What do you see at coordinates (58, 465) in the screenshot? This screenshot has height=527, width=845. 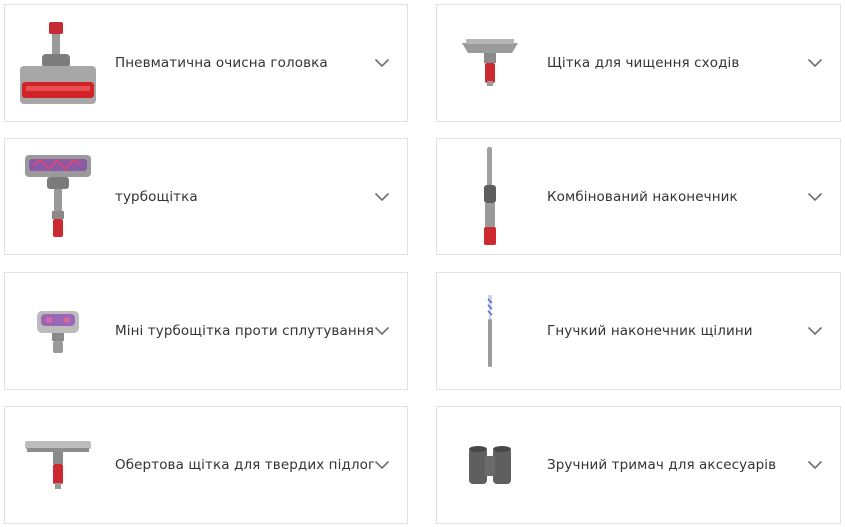 I see `hard-floor-brush-icon` at bounding box center [58, 465].